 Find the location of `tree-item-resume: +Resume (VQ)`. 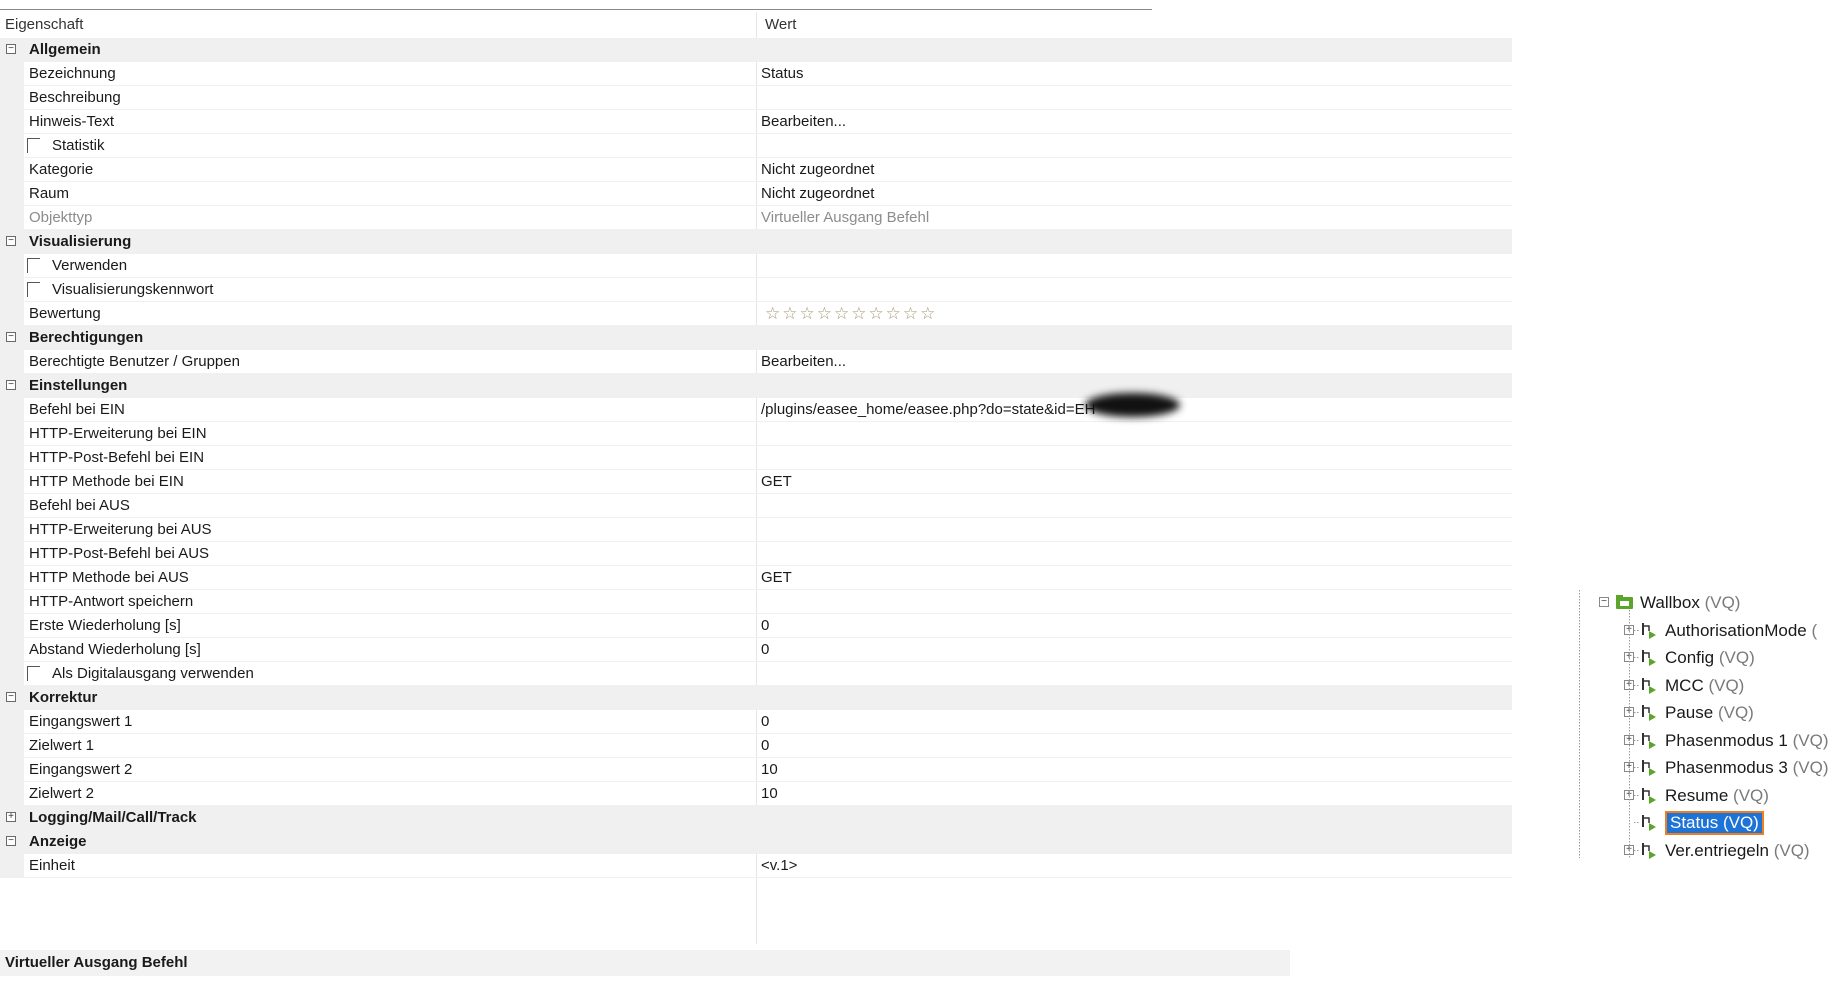

tree-item-resume: +Resume (VQ) is located at coordinates (1712, 796).